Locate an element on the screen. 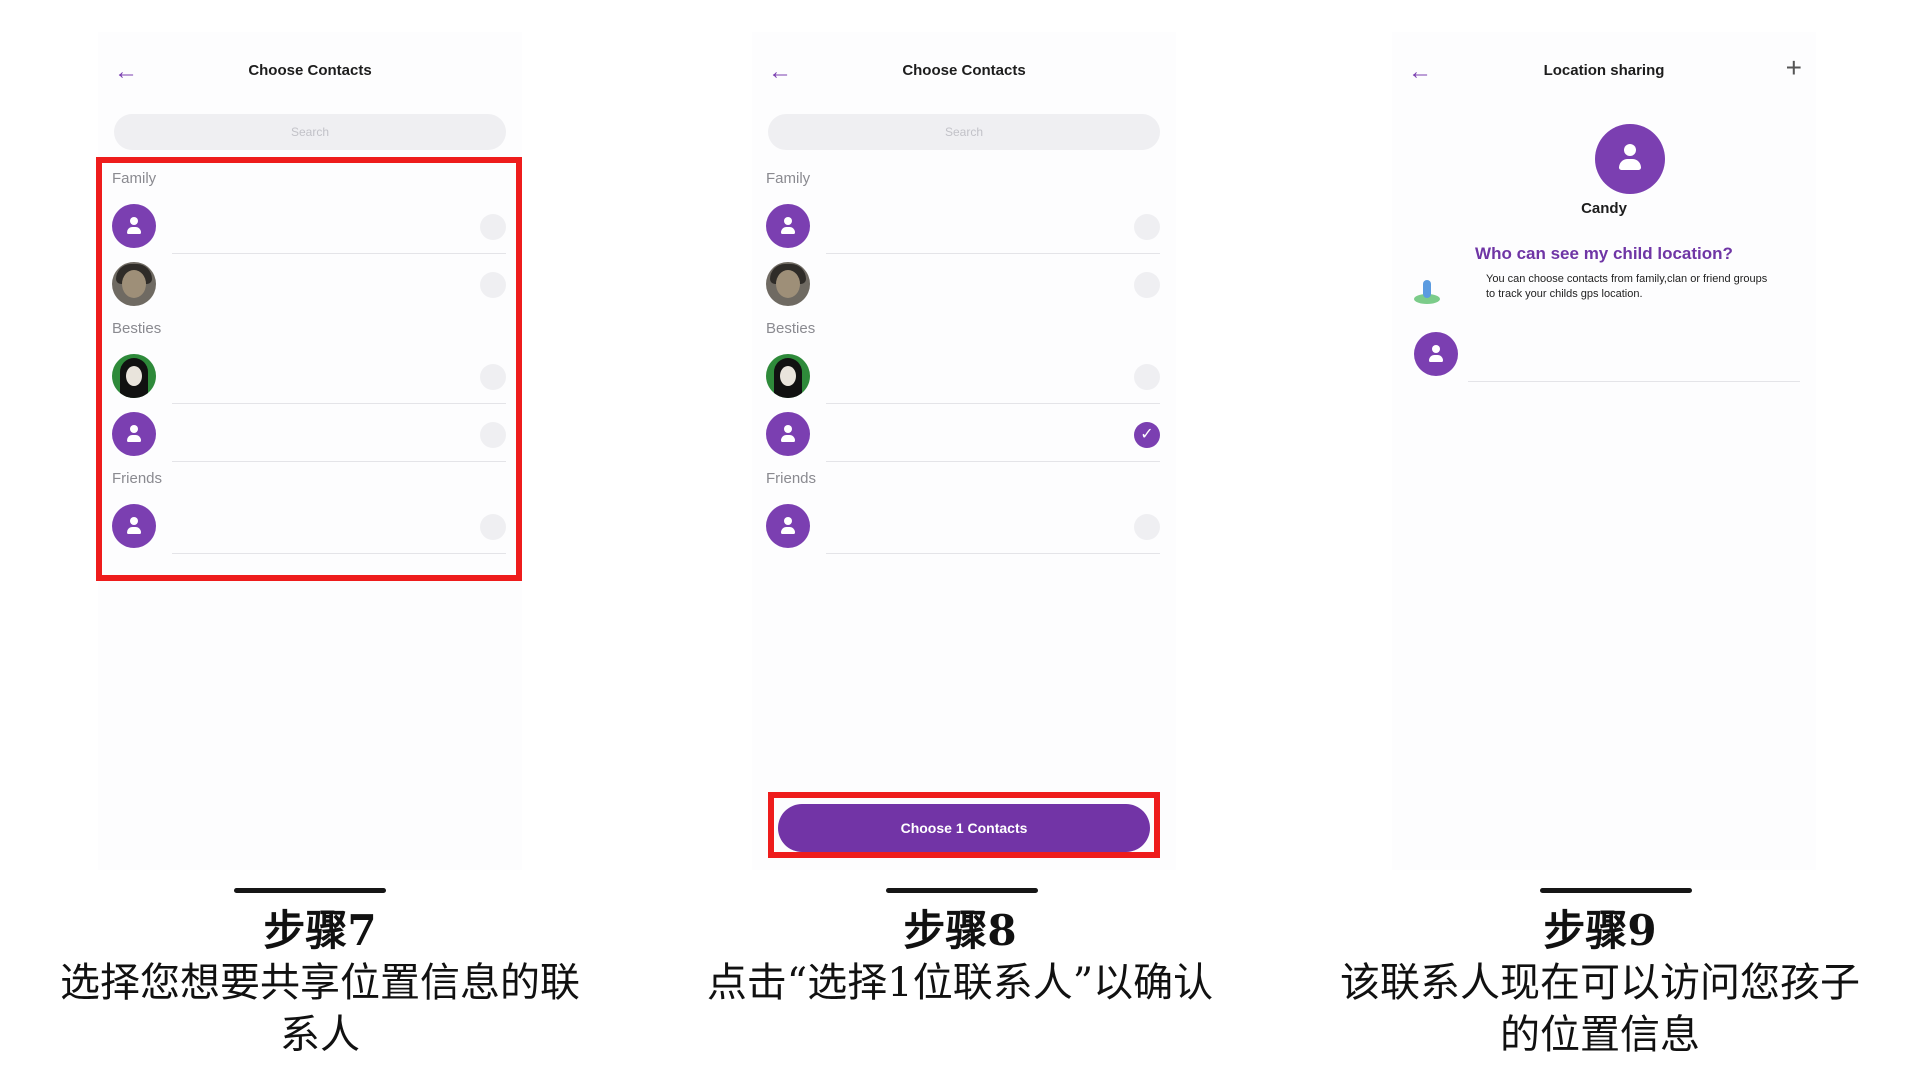 This screenshot has width=1920, height=1080. location-pin-icon is located at coordinates (1427, 292).